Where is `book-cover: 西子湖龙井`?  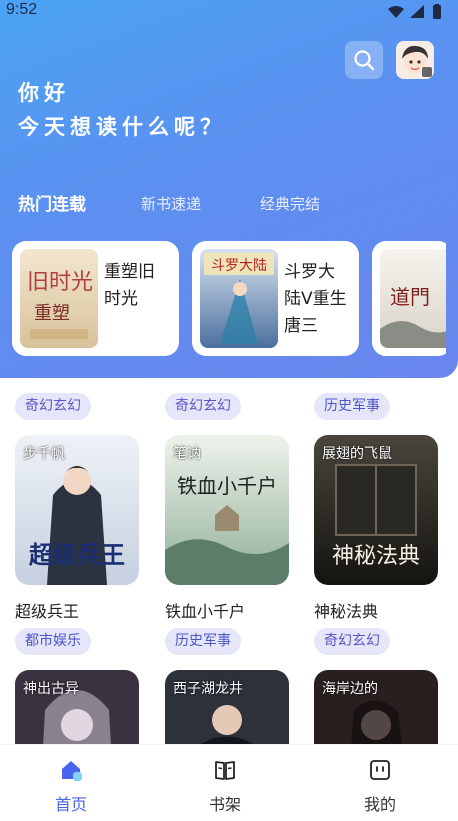
book-cover: 西子湖龙井 is located at coordinates (227, 707).